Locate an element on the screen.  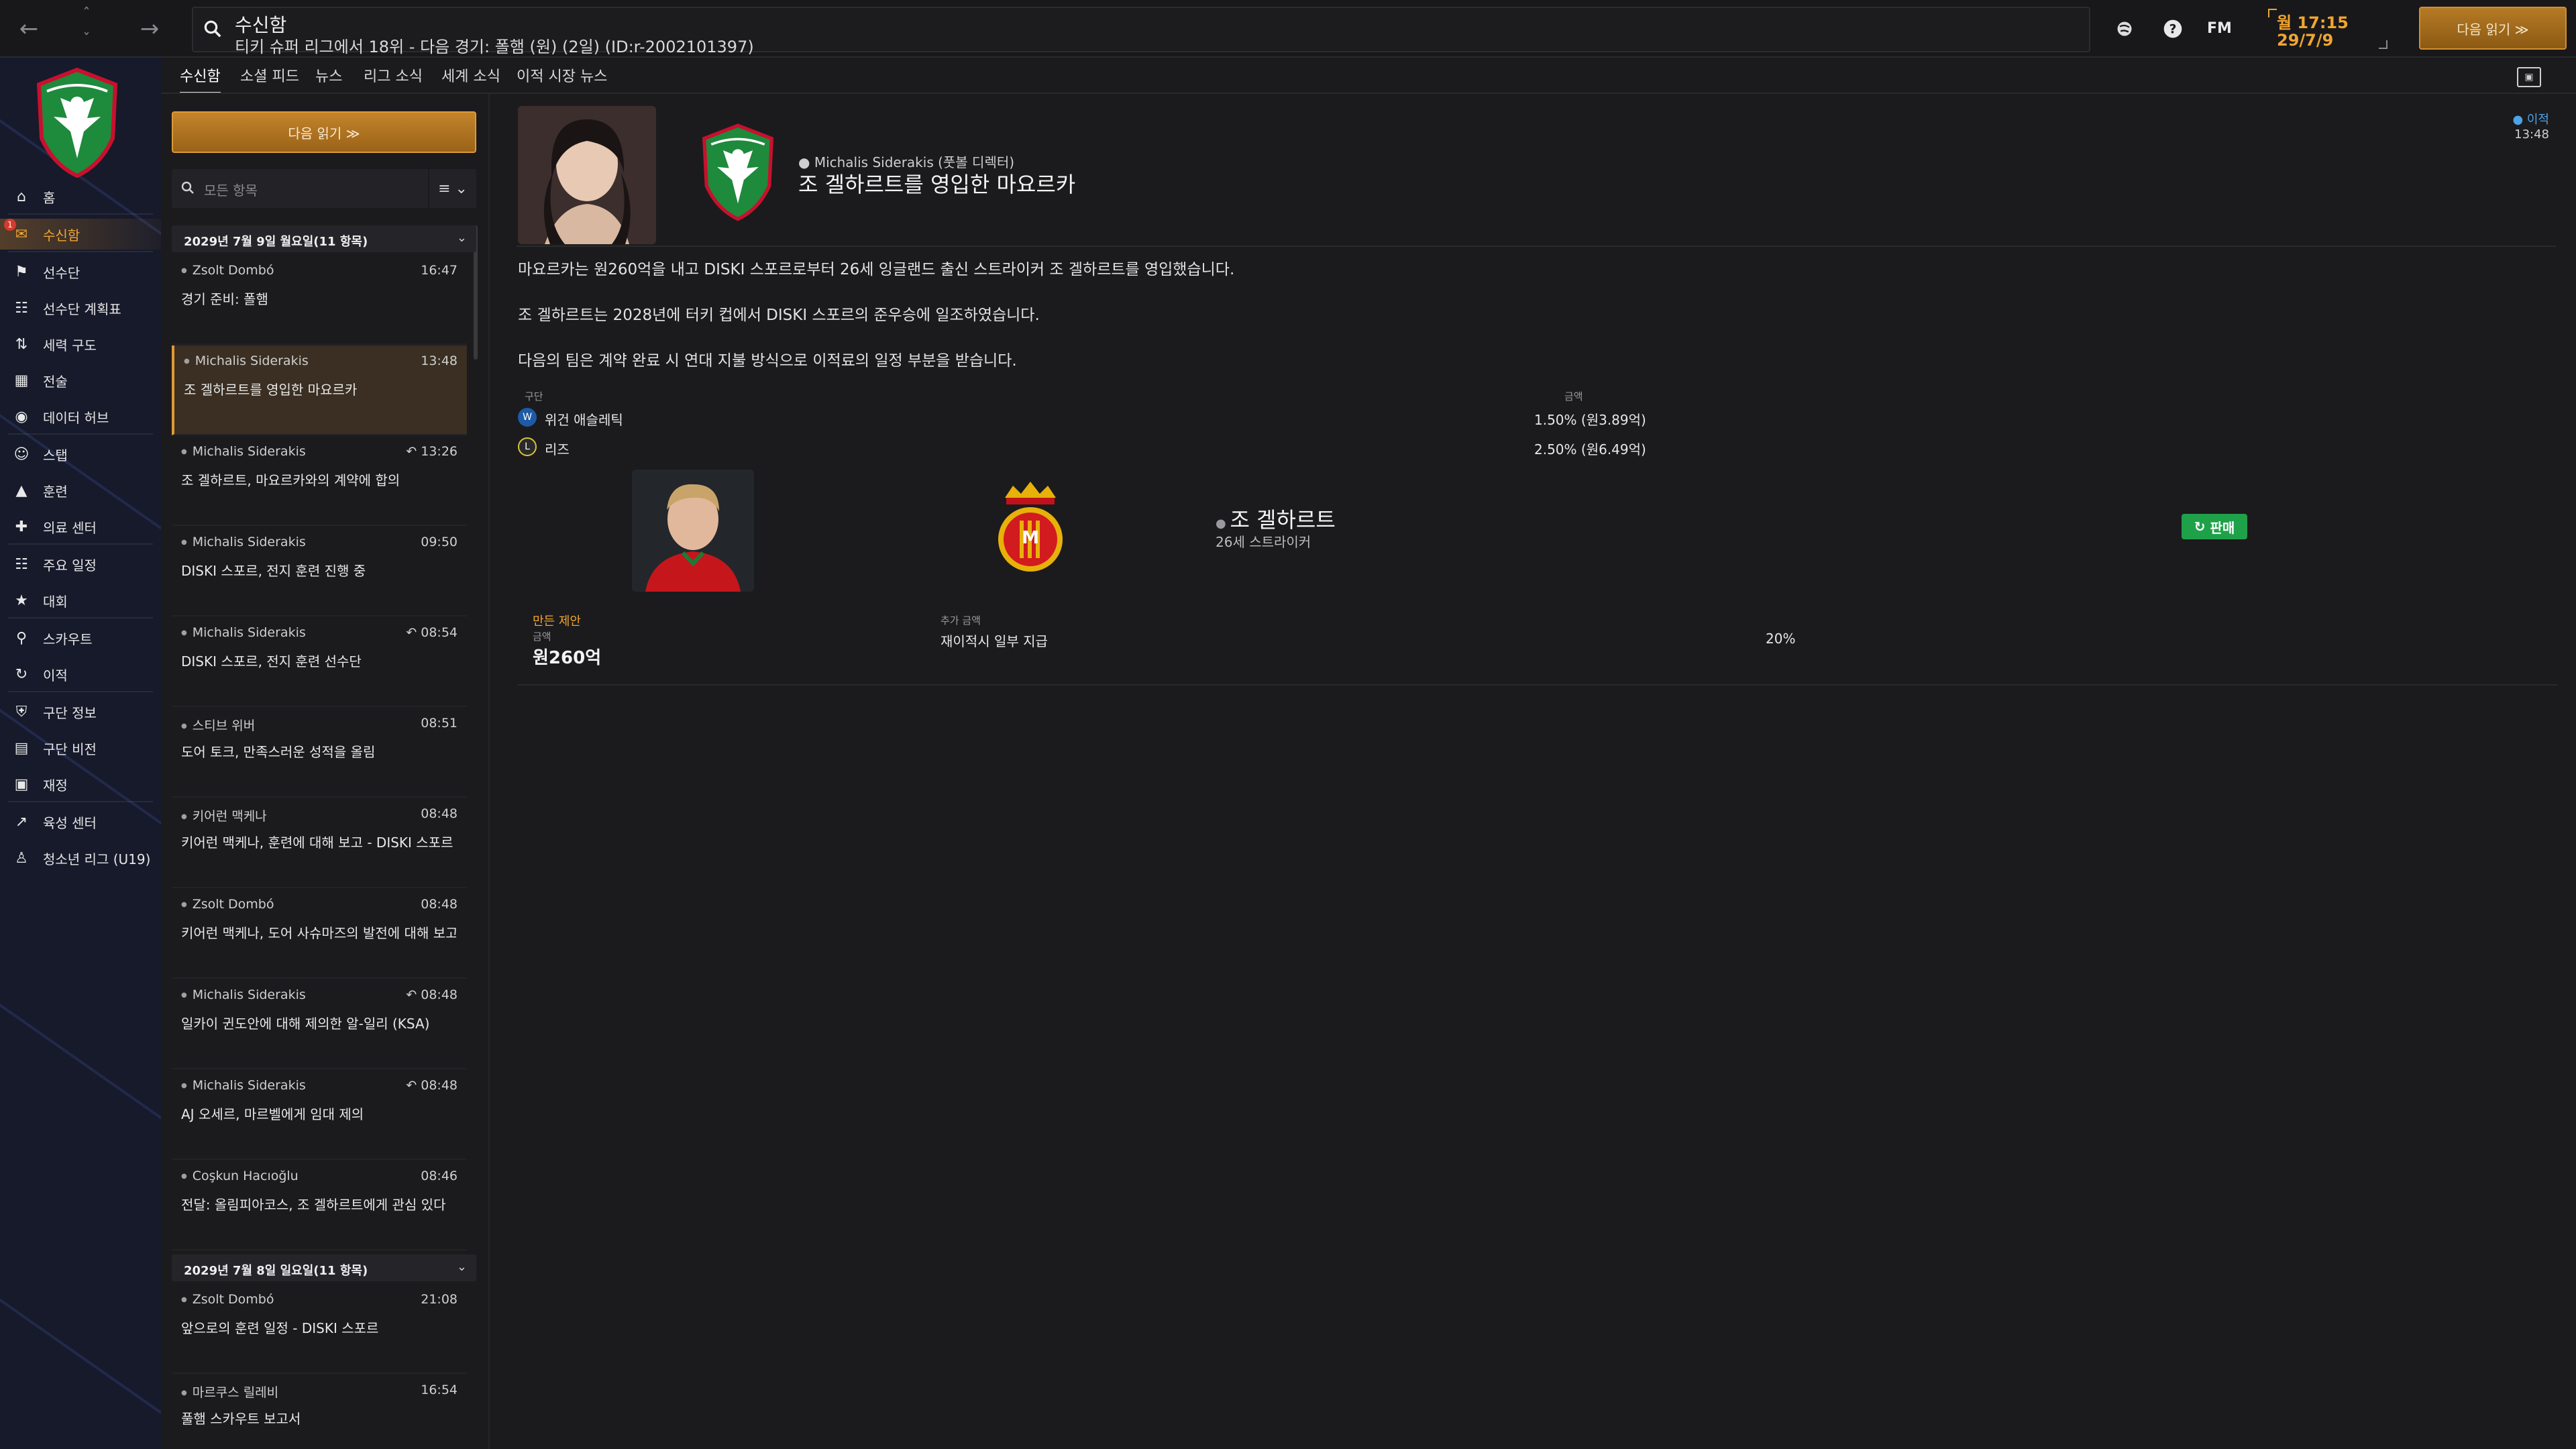
sidebar-item-tactics: ▦ 전술 is located at coordinates (80, 380).